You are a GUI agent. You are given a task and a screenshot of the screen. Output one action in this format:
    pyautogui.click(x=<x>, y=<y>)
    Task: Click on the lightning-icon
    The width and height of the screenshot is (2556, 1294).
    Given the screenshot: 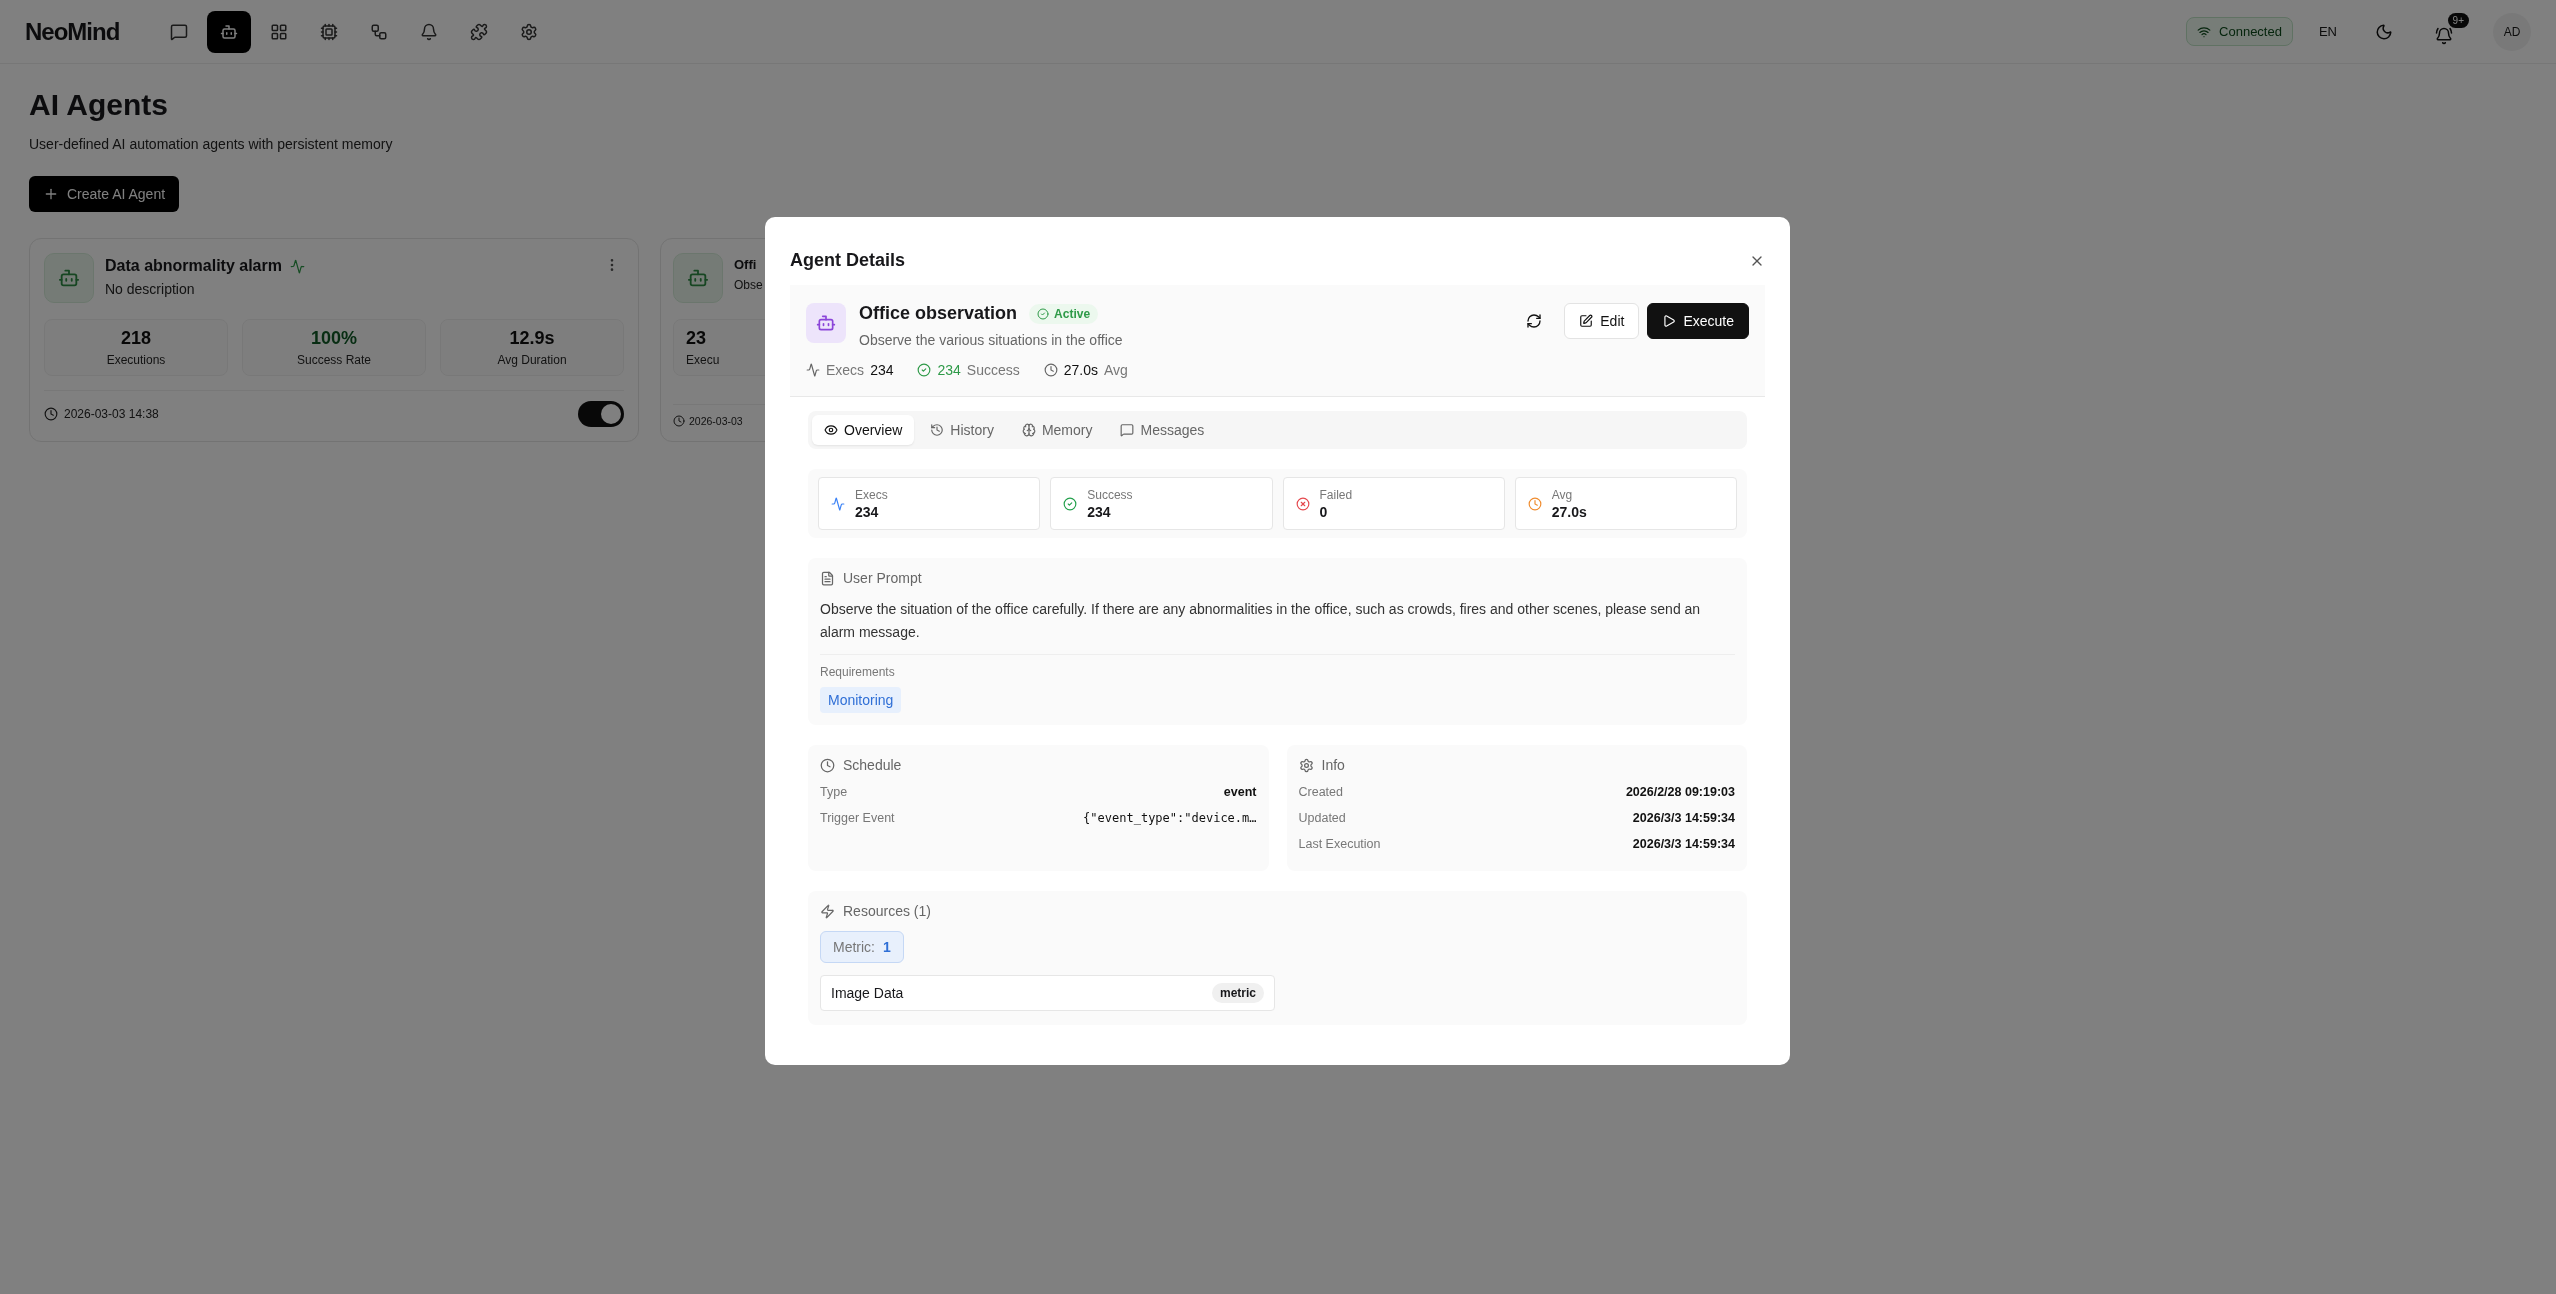 What is the action you would take?
    pyautogui.click(x=827, y=911)
    